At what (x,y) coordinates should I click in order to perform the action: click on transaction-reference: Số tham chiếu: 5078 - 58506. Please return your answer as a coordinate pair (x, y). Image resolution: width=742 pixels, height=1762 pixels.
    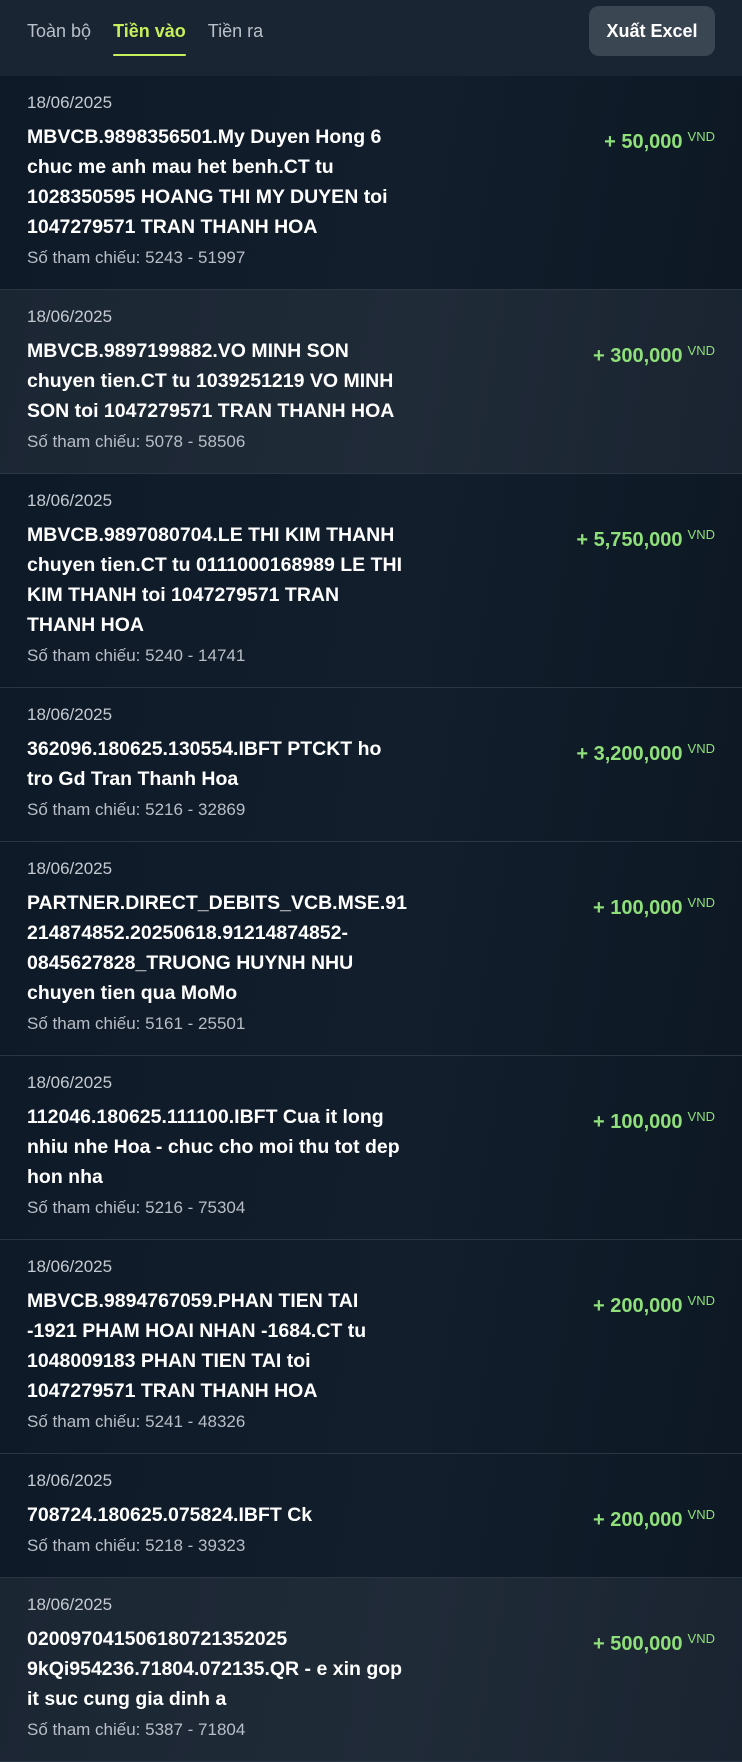
    Looking at the image, I should click on (136, 441).